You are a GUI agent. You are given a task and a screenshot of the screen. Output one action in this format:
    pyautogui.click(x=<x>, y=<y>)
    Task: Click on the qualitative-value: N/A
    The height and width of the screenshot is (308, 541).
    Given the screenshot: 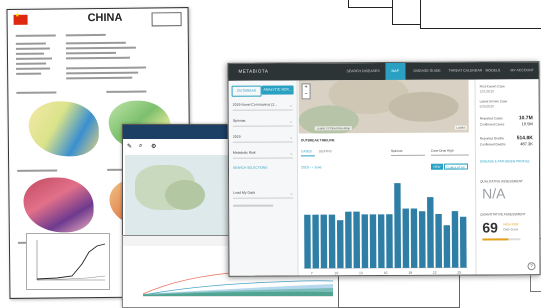 What is the action you would take?
    pyautogui.click(x=494, y=193)
    